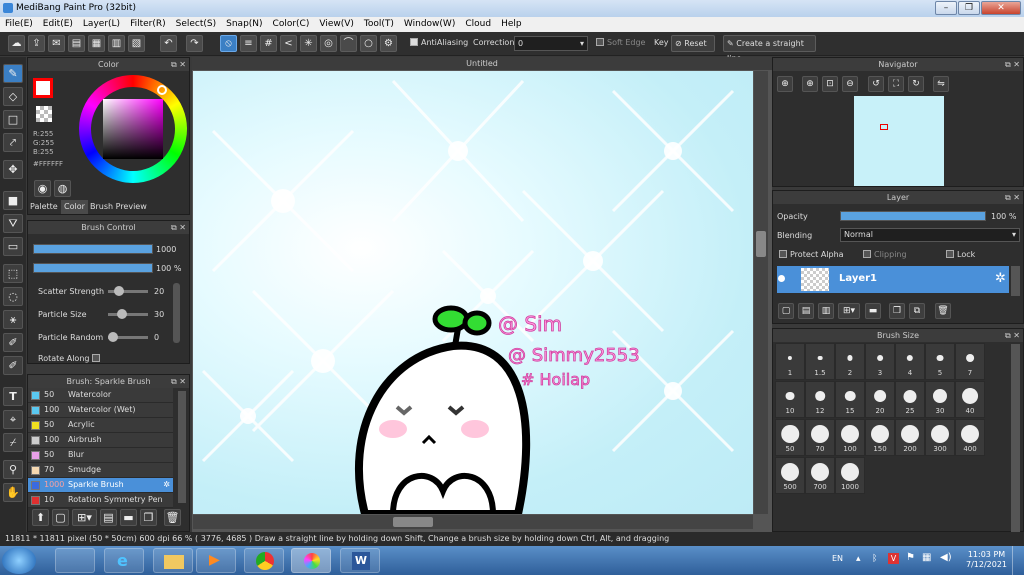  What do you see at coordinates (790, 437) in the screenshot?
I see `brush-size-cell: 50` at bounding box center [790, 437].